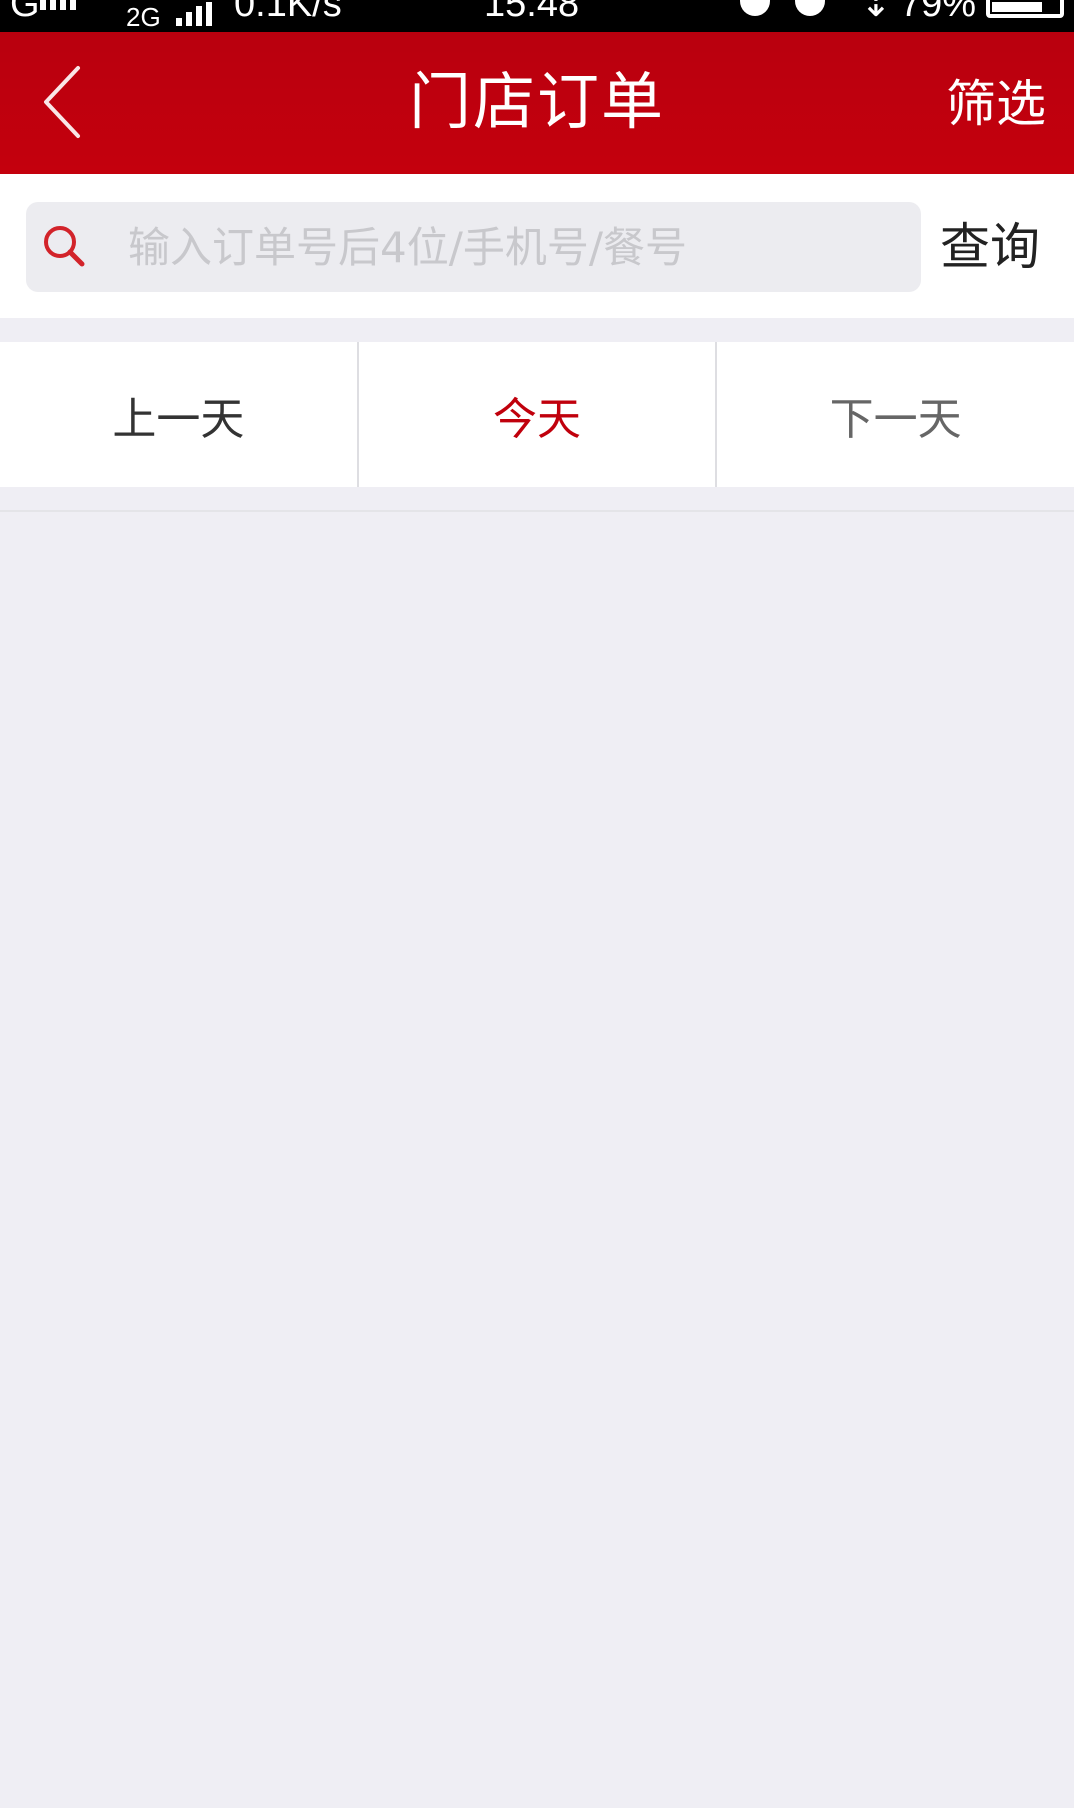 The image size is (1074, 1808). Describe the element at coordinates (990, 247) in the screenshot. I see `query-button: 查询` at that location.